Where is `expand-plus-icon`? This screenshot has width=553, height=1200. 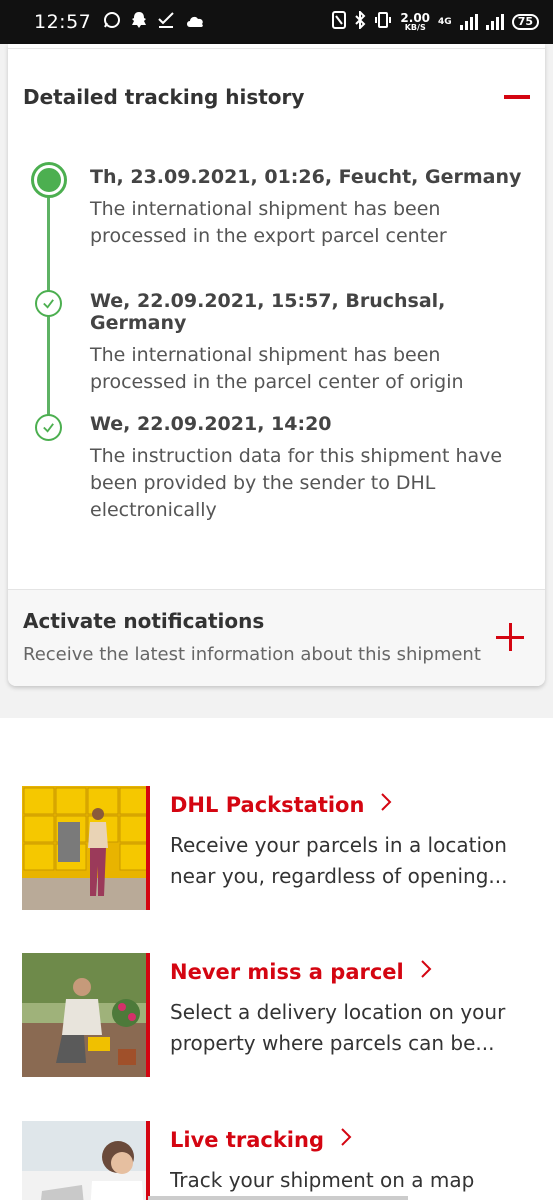
expand-plus-icon is located at coordinates (510, 638).